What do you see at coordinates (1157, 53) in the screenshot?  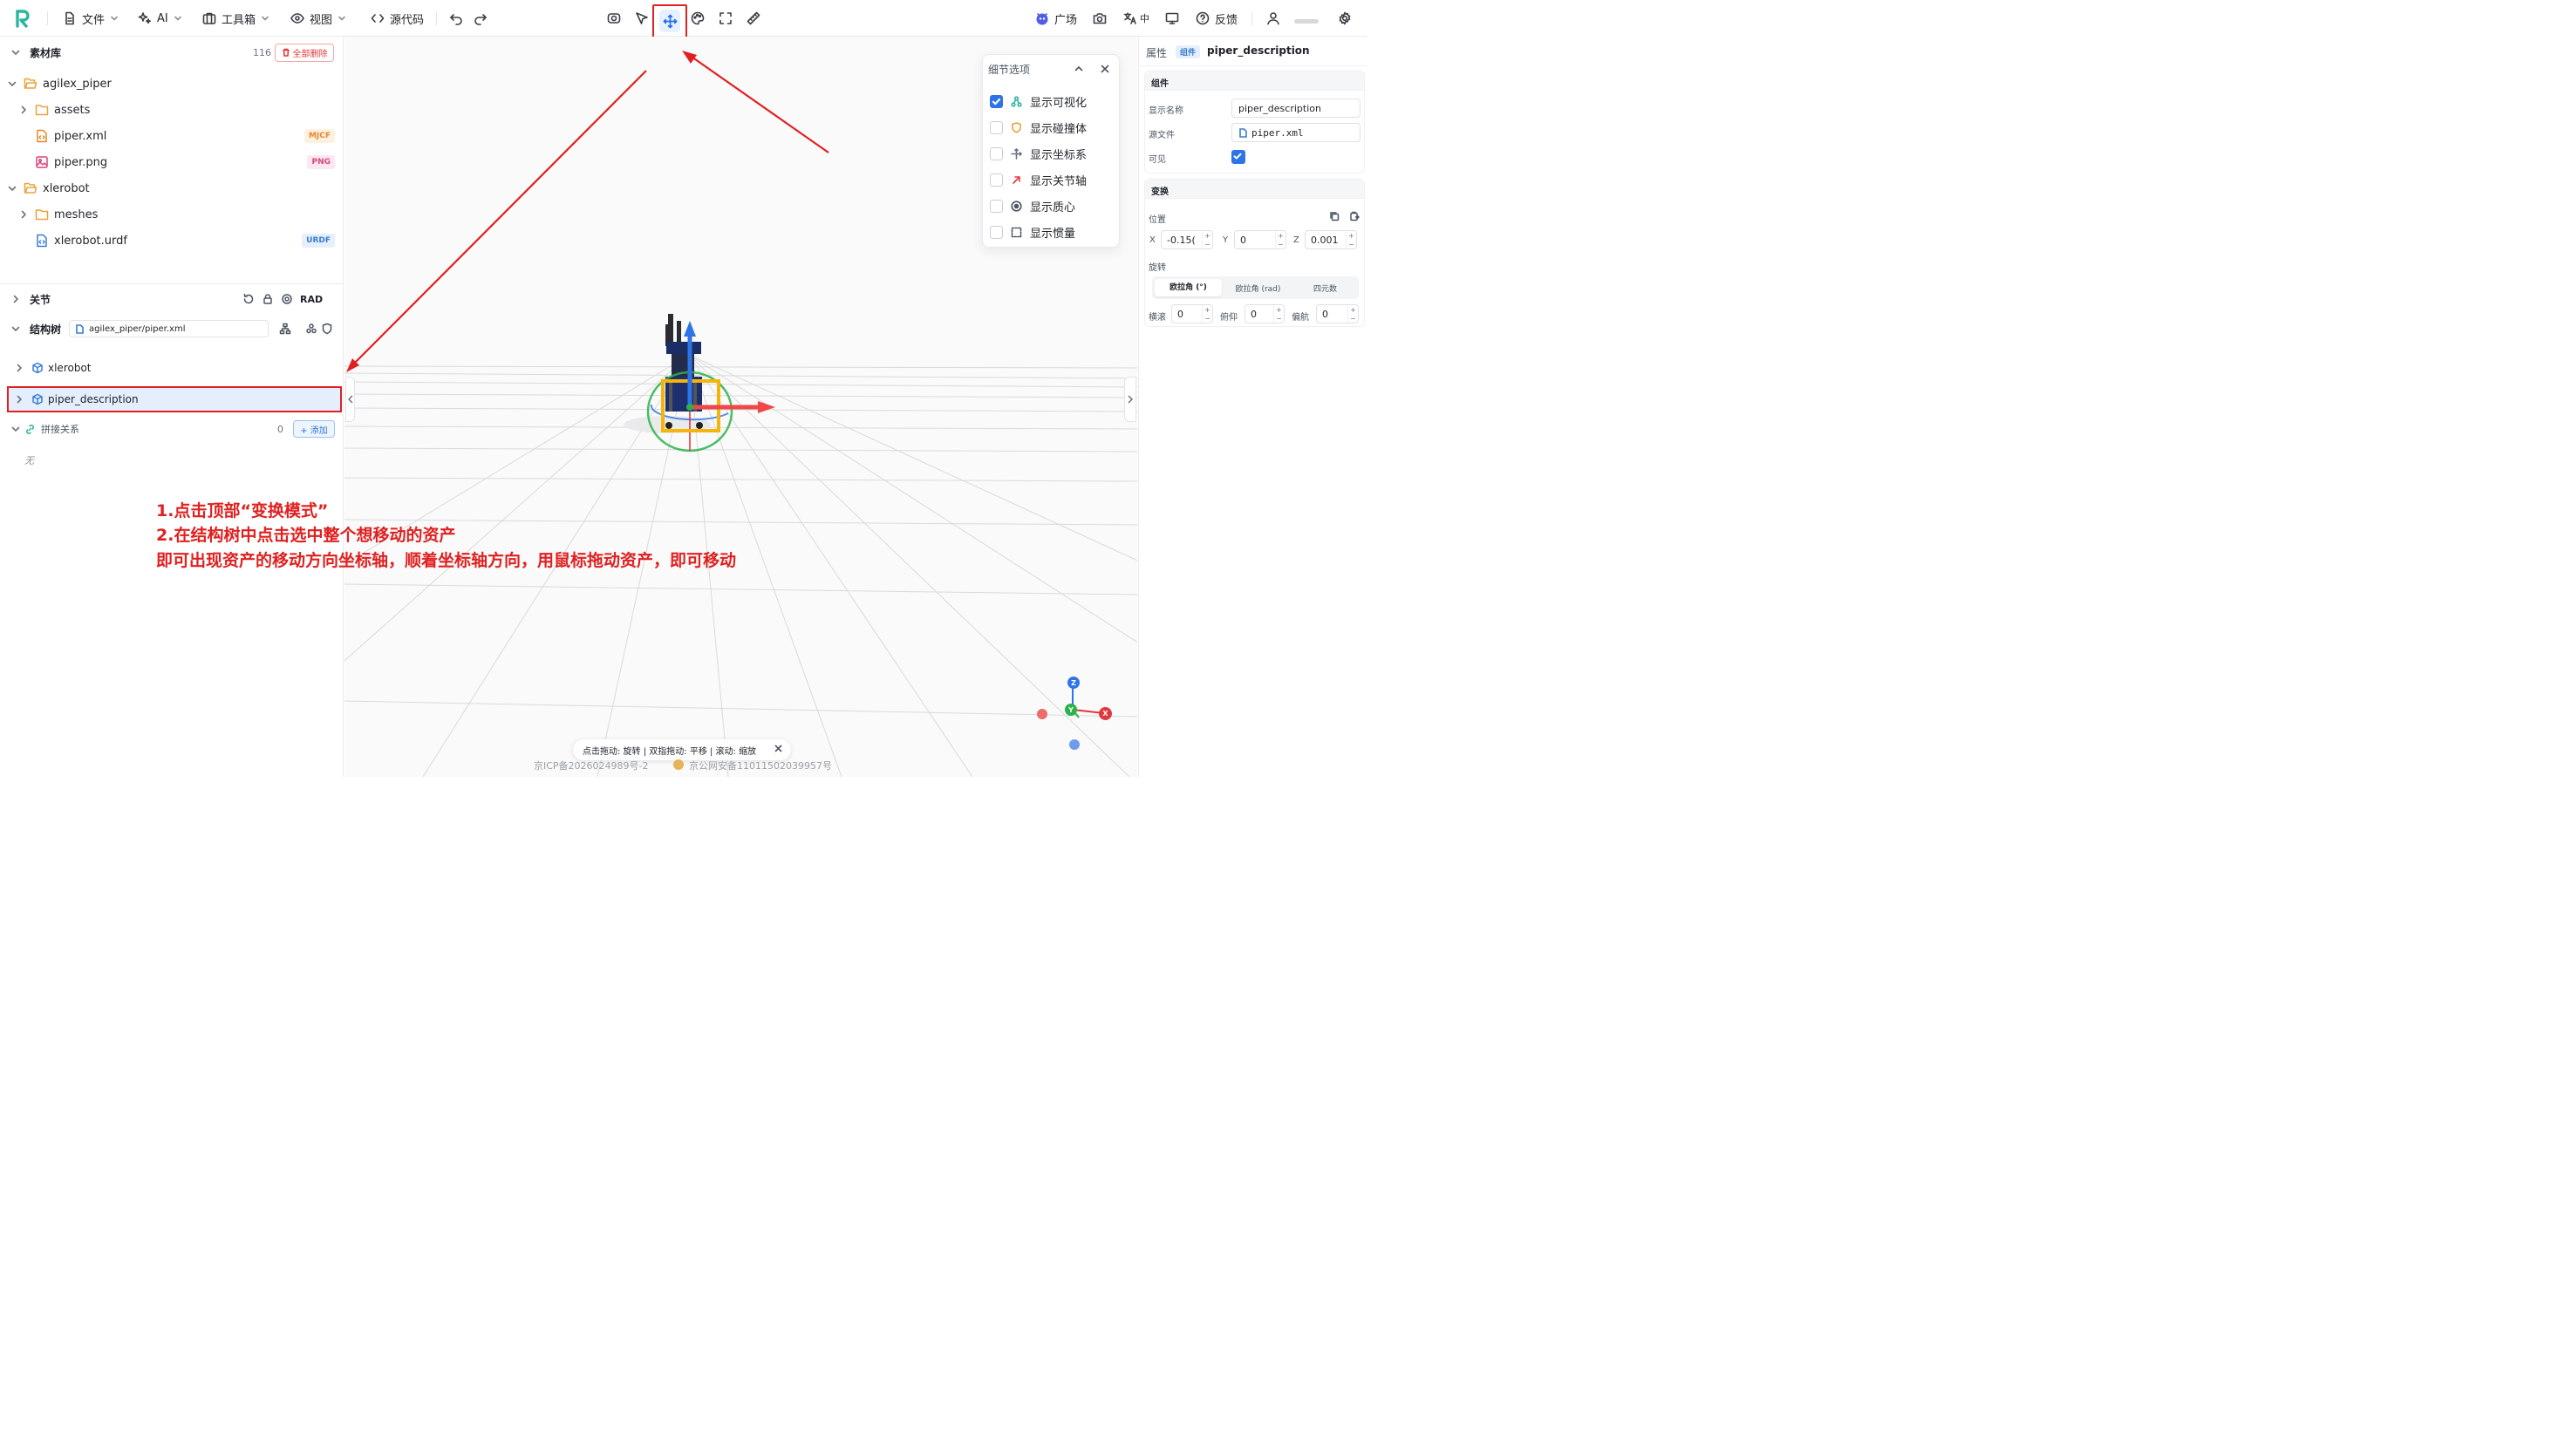 I see `properties-title: 属性` at bounding box center [1157, 53].